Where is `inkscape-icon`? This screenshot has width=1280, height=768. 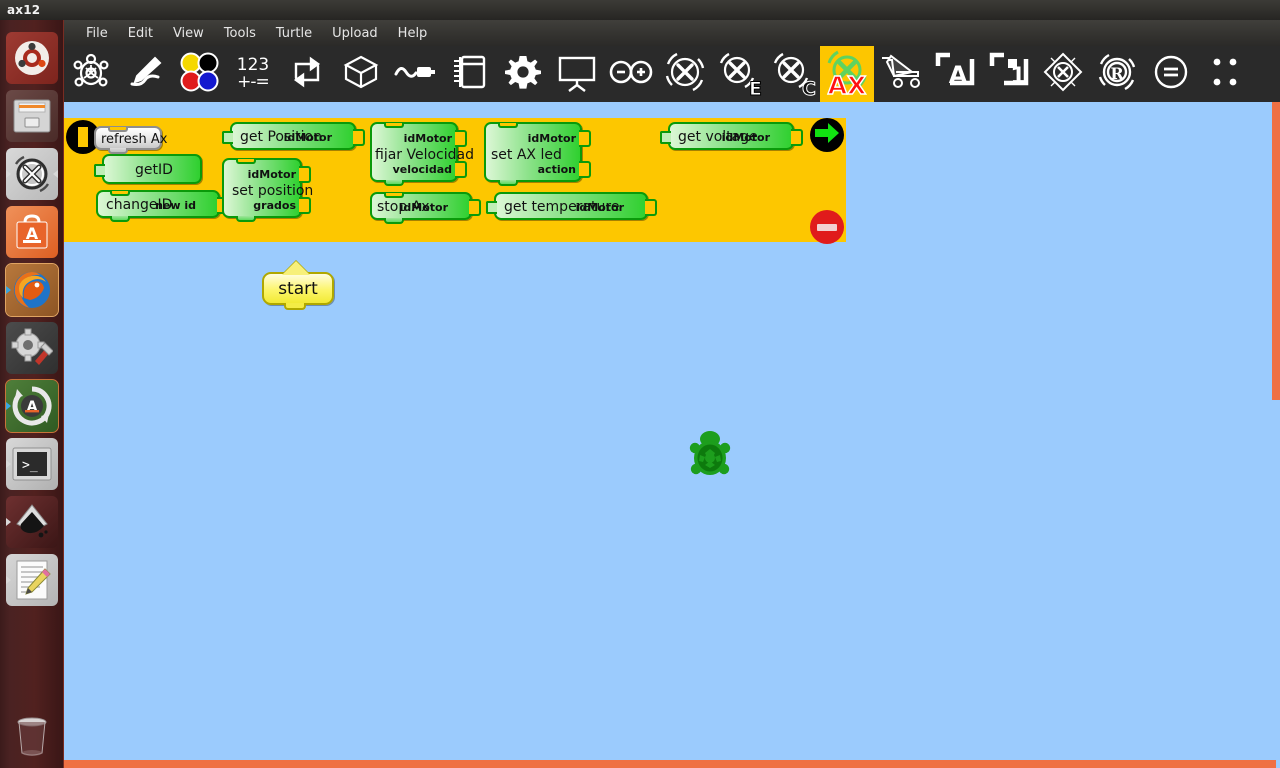 inkscape-icon is located at coordinates (32, 522).